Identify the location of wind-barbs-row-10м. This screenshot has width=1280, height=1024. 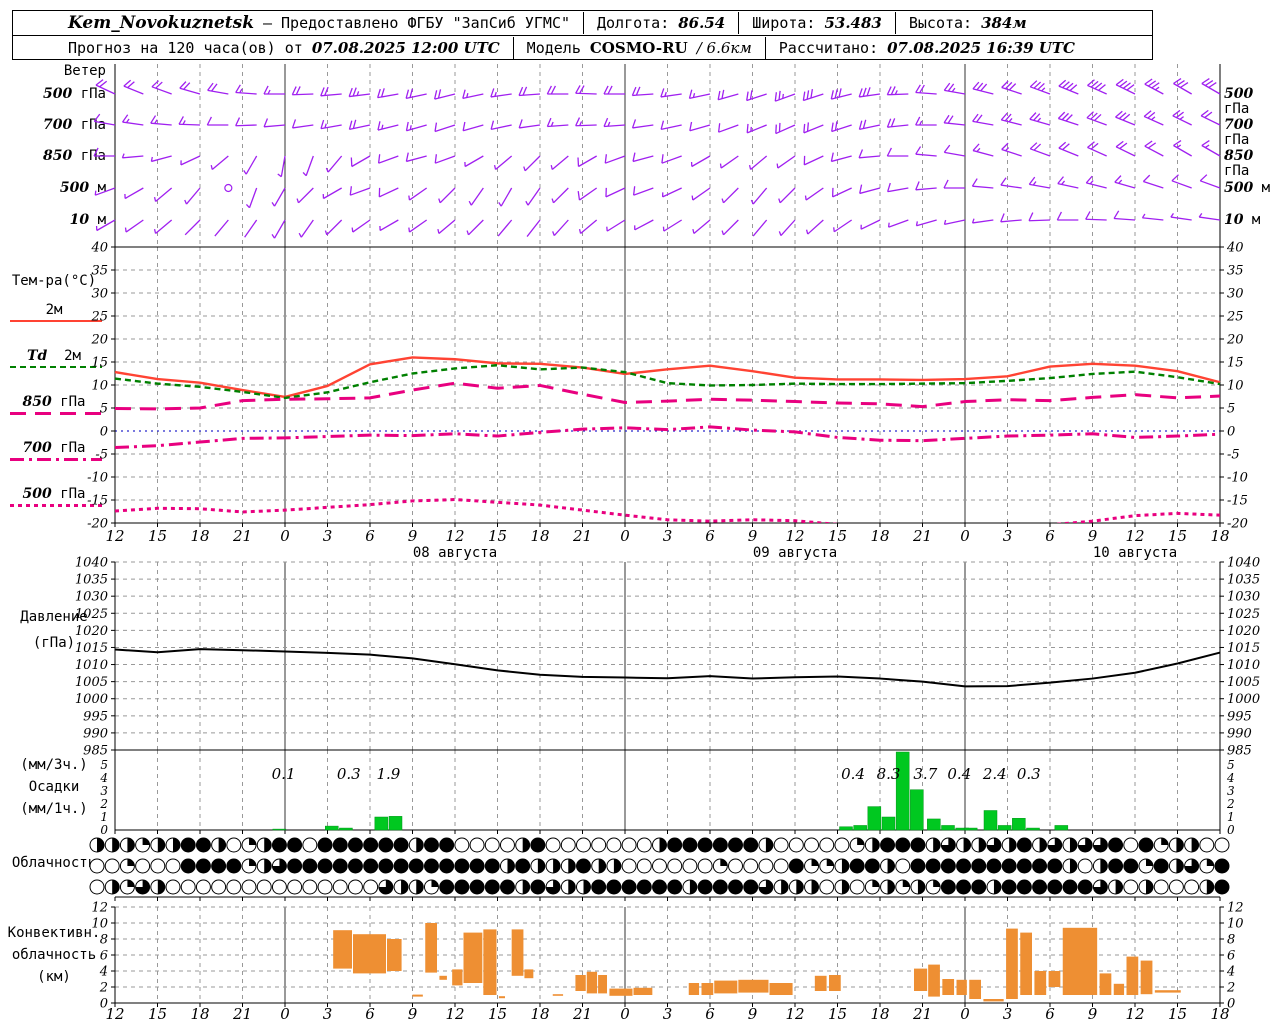
(658, 224).